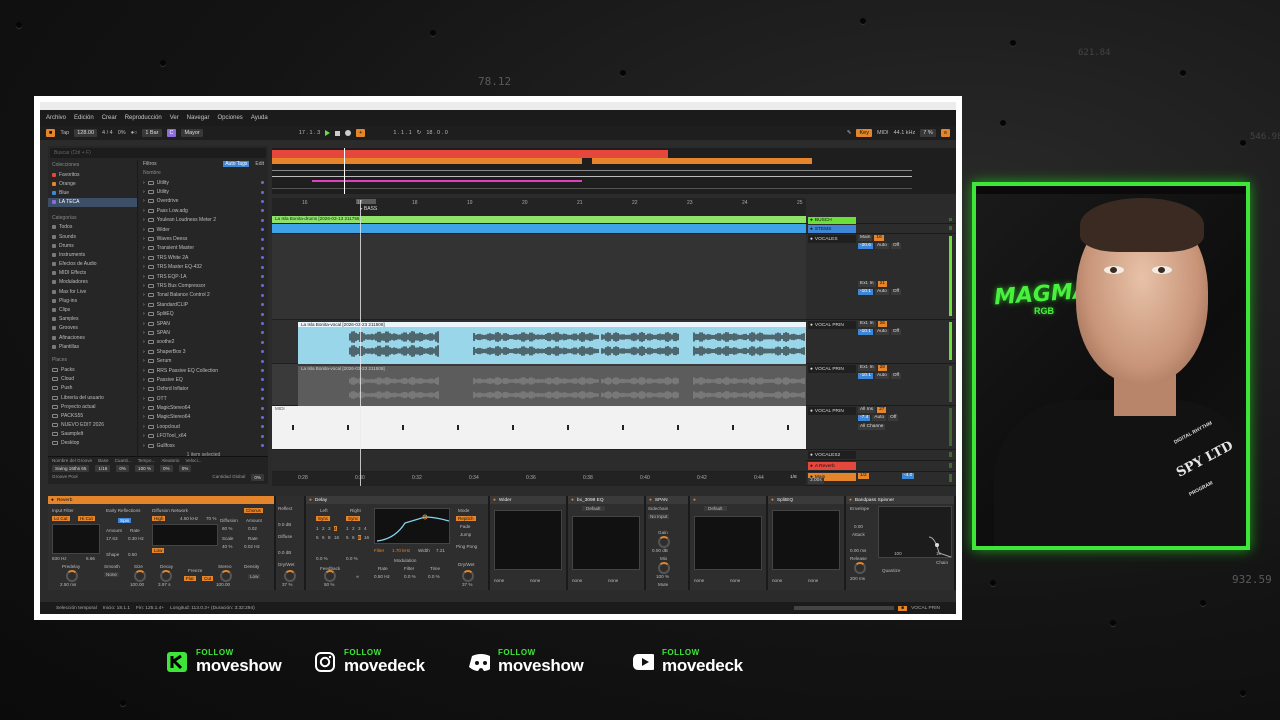 This screenshot has height=720, width=1280. What do you see at coordinates (832, 455) in the screenshot?
I see `track-name-button: ● VOCALES2` at bounding box center [832, 455].